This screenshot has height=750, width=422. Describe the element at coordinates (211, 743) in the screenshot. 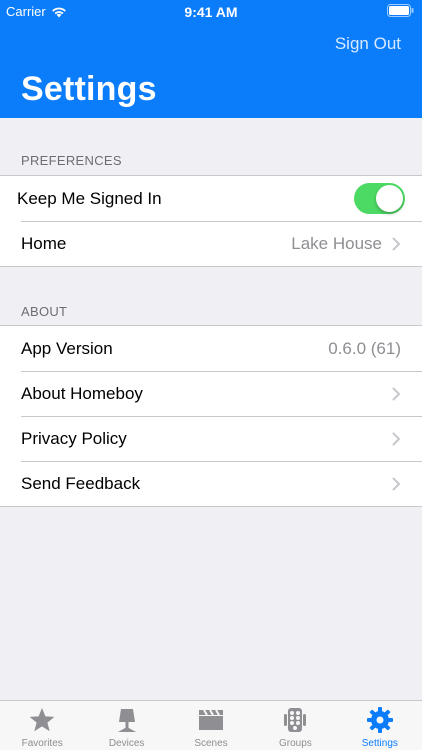

I see `tab-scenes-label: Scenes` at that location.